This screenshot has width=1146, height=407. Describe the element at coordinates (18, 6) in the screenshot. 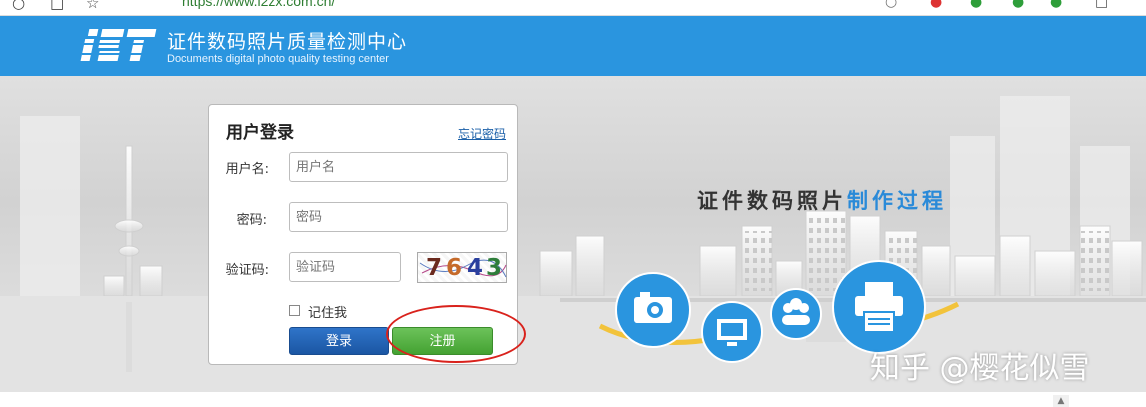

I see `refresh-icon: ○` at that location.